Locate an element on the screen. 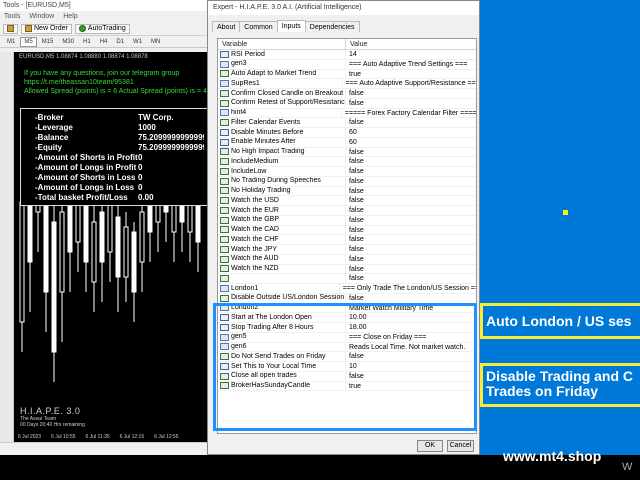  info-row-equity: -Equity 75.20999999999999 is located at coordinates (121, 148).